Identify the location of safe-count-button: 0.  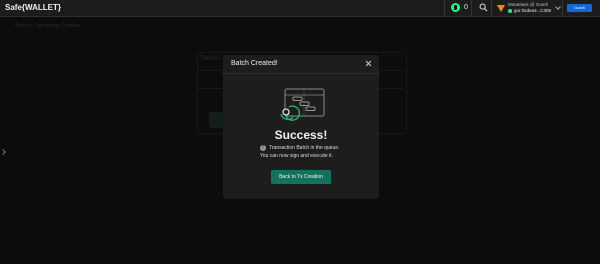
(459, 7).